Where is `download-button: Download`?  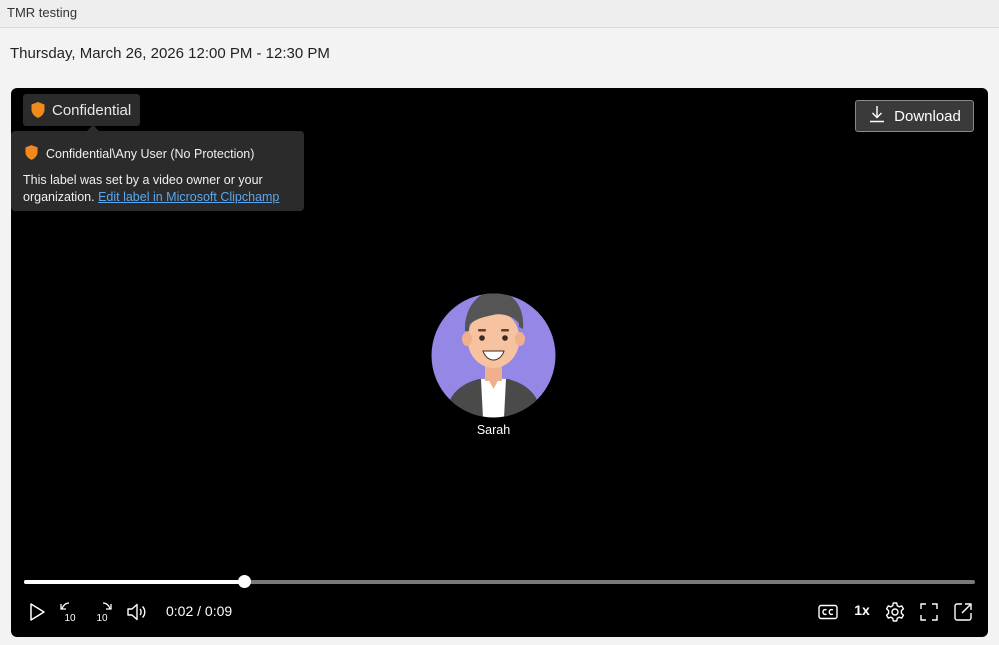 download-button: Download is located at coordinates (914, 116).